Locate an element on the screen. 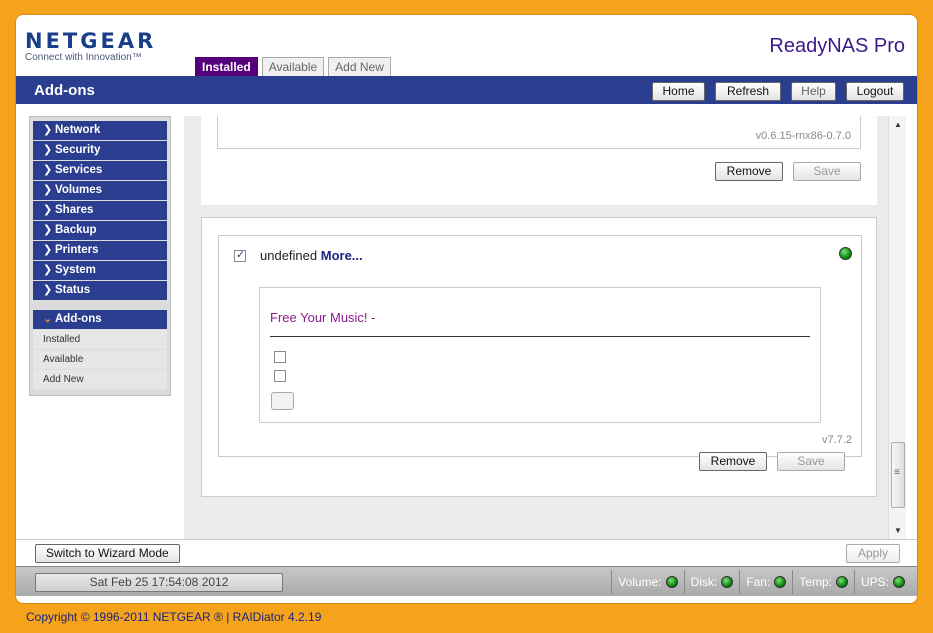 The height and width of the screenshot is (633, 933). settings-button is located at coordinates (282, 401).